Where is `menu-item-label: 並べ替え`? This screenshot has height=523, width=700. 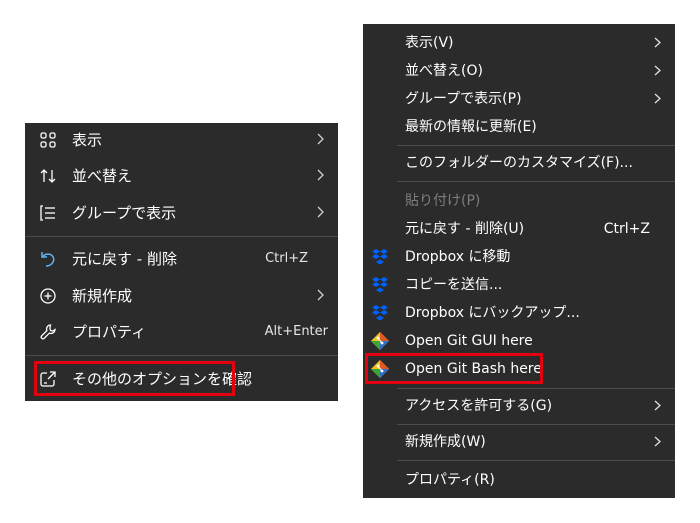
menu-item-label: 並べ替え is located at coordinates (102, 176).